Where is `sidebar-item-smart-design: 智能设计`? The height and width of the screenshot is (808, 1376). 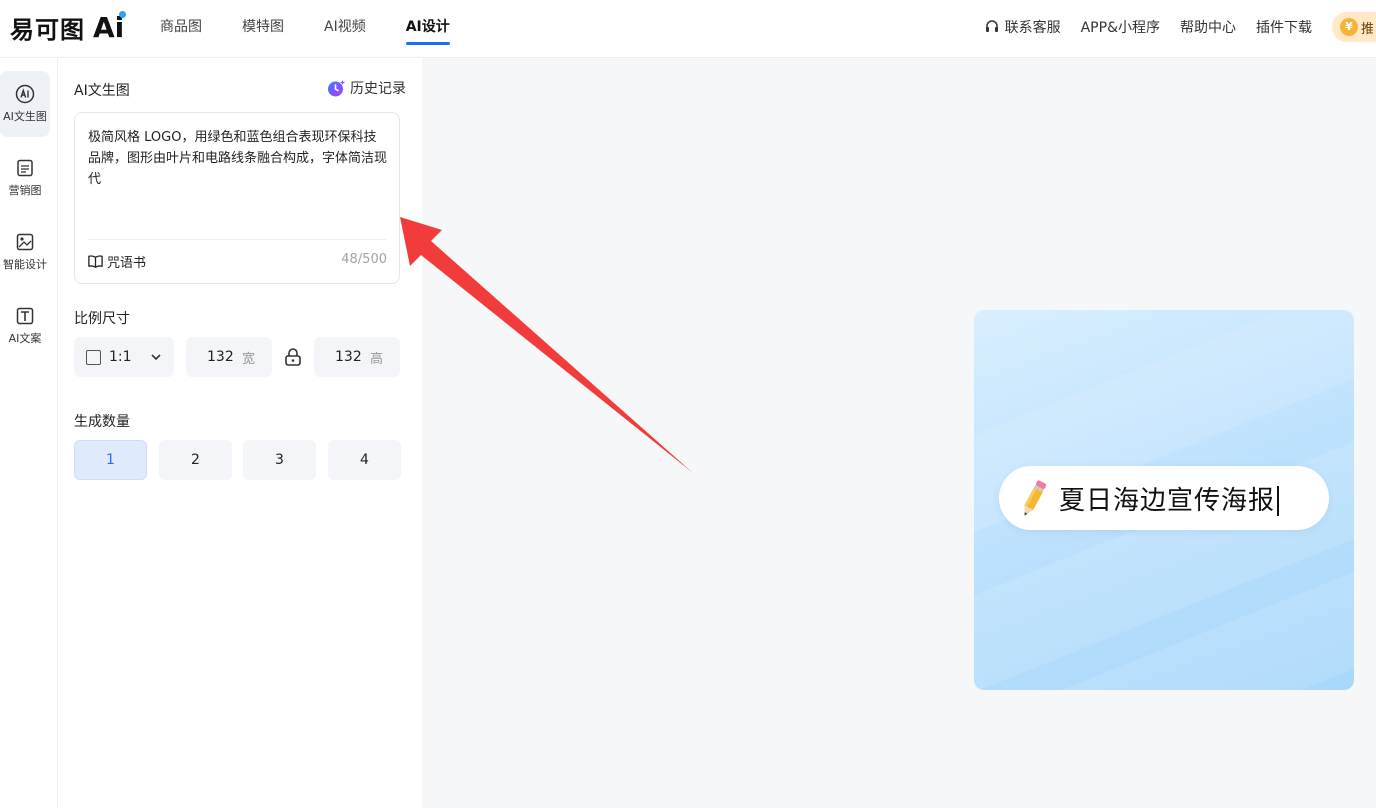
sidebar-item-smart-design: 智能设计 is located at coordinates (25, 252).